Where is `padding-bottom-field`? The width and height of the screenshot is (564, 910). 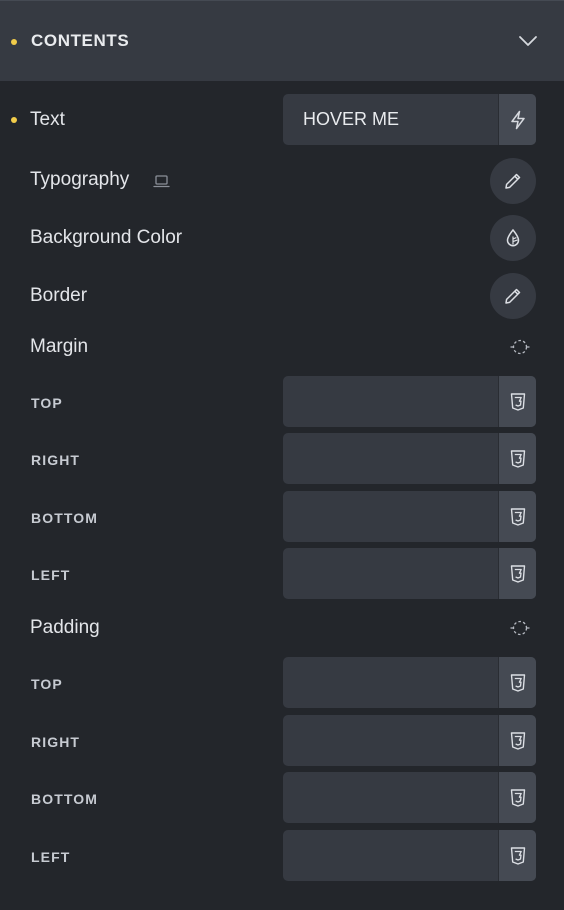
padding-bottom-field is located at coordinates (409, 797).